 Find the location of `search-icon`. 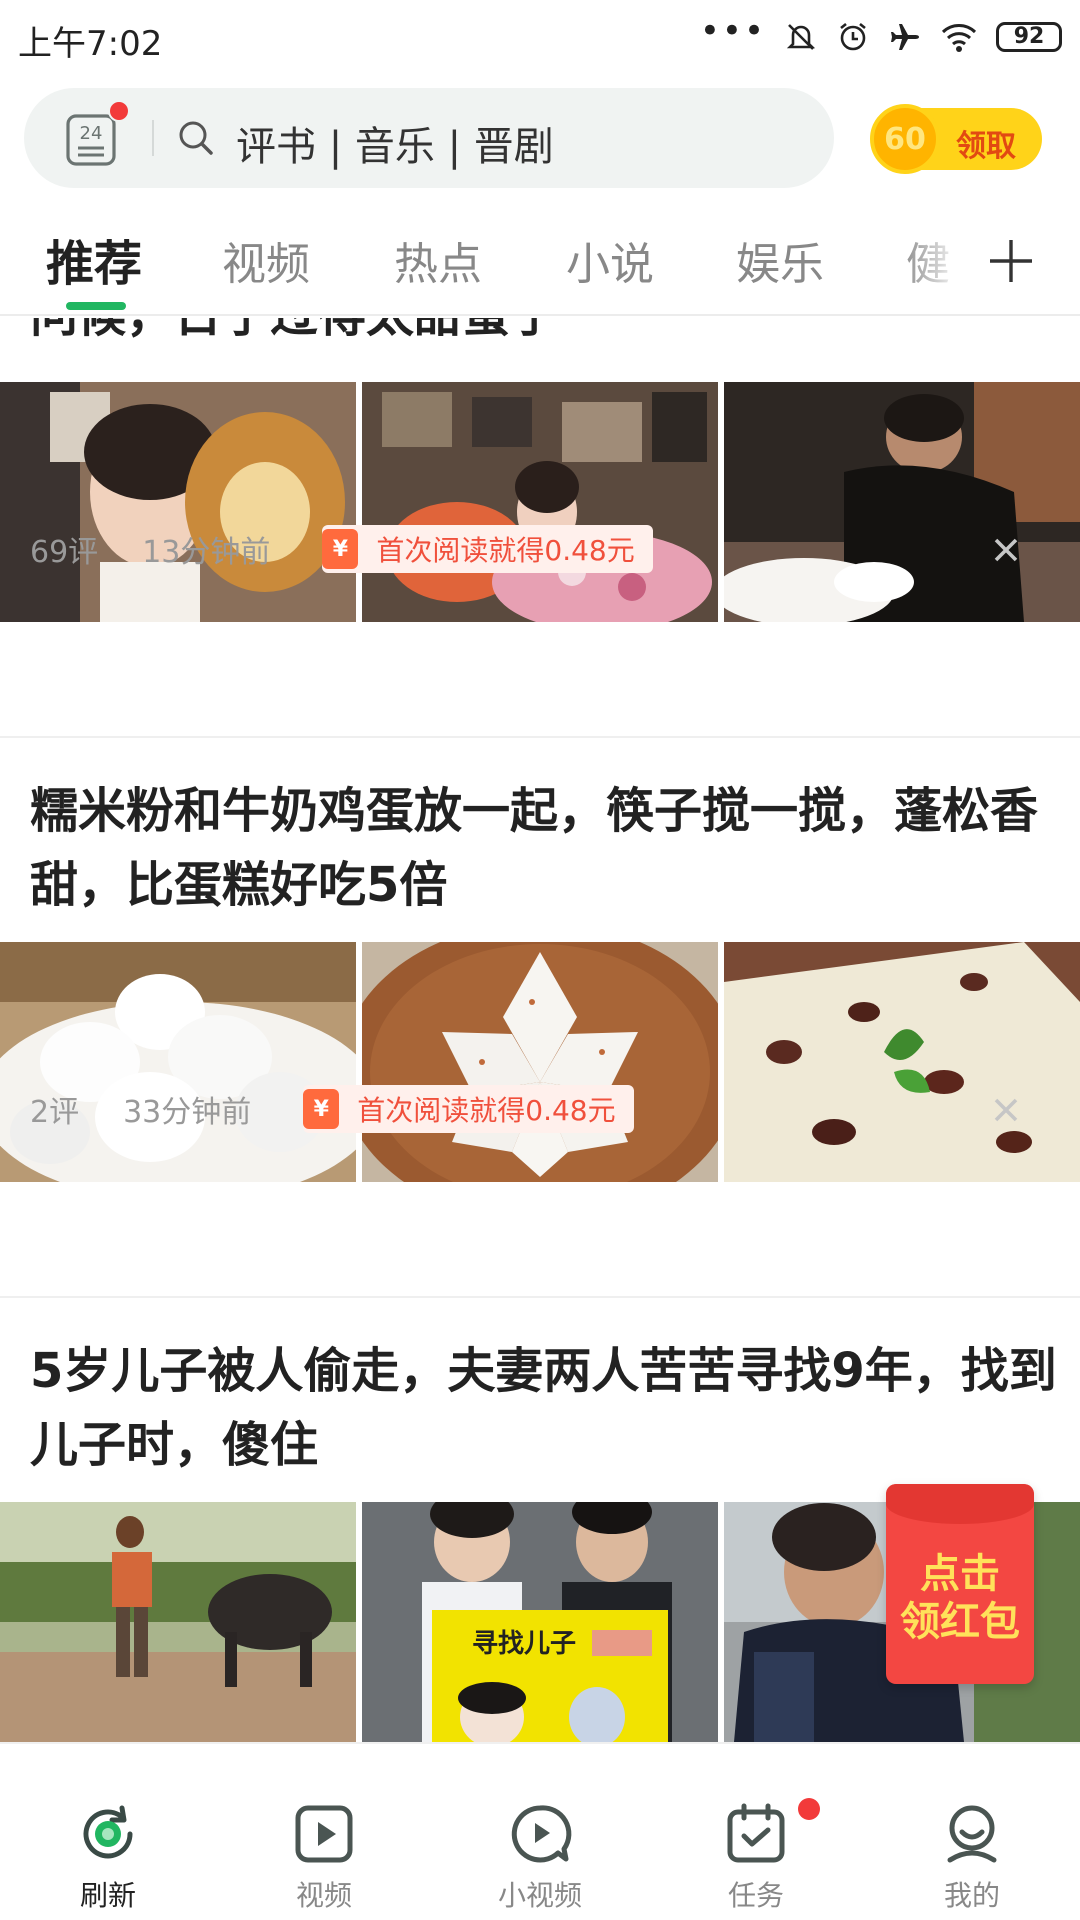

search-icon is located at coordinates (196, 138).